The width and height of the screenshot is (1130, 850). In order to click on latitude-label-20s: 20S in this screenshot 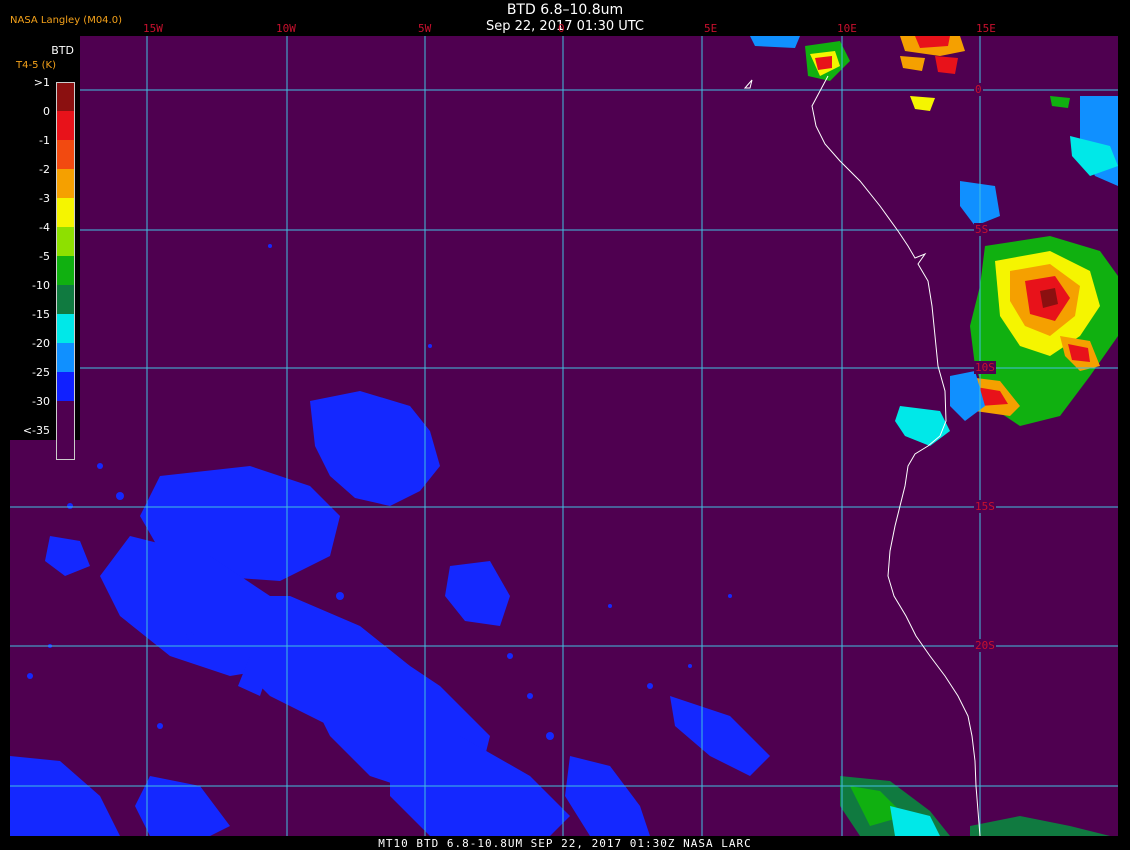, I will do `click(985, 645)`.